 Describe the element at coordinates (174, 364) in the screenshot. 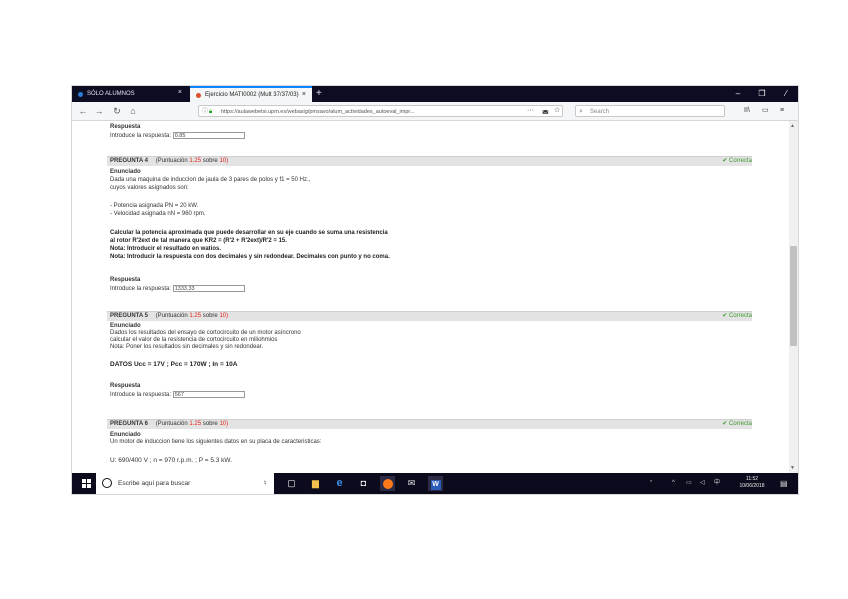

I see `datos-line: DATOS Ucc = 17V ; Pcc = 170W ; In = 10A` at that location.